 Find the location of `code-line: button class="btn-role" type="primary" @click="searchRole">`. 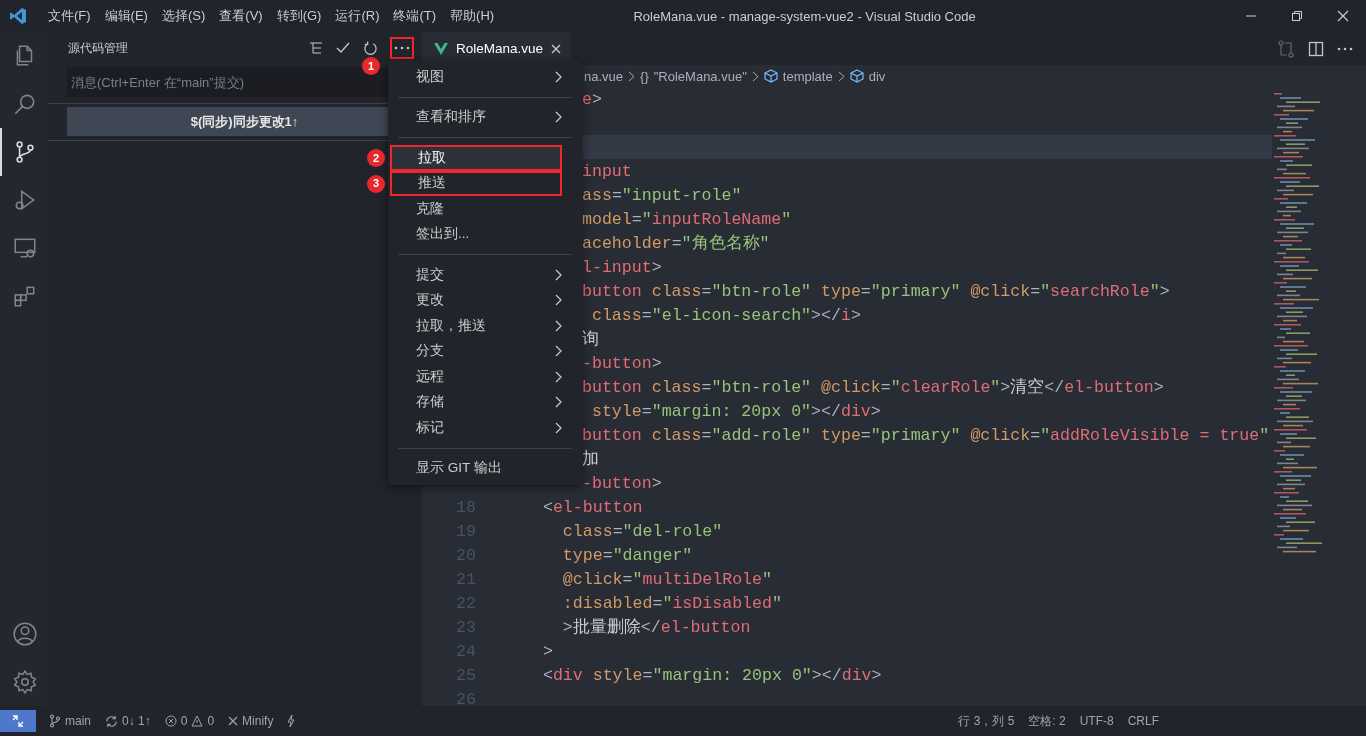

code-line: button class="btn-role" type="primary" @click="searchRole"> is located at coordinates (876, 291).